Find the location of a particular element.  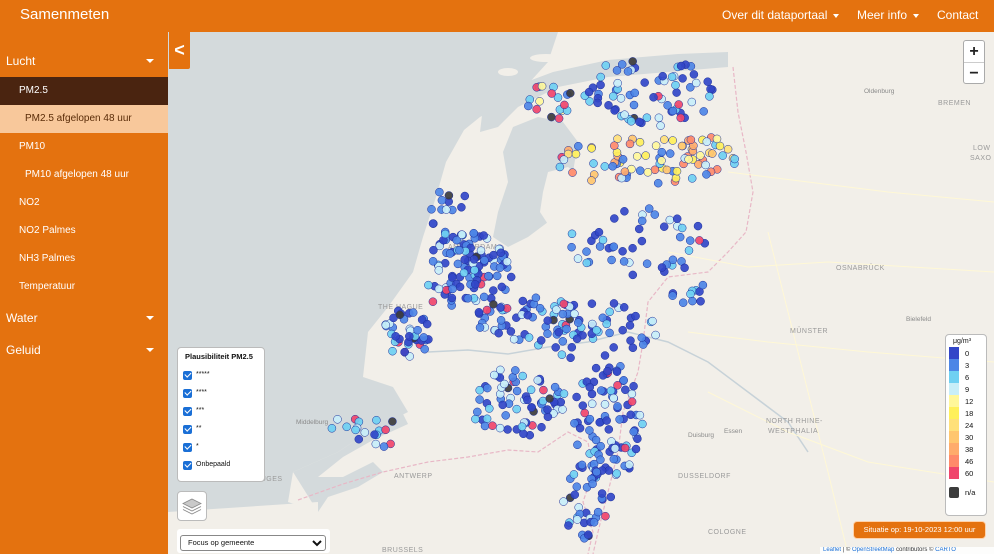

sidebar-section-lucht: Lucht is located at coordinates (84, 61).